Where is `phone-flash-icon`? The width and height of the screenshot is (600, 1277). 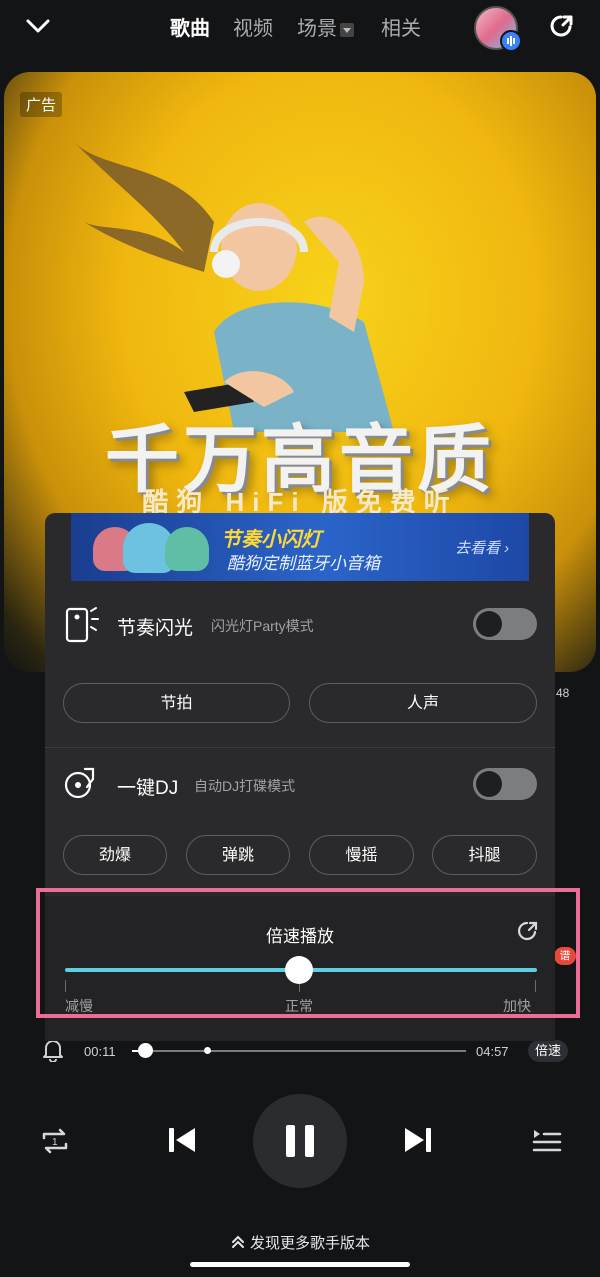 phone-flash-icon is located at coordinates (82, 624).